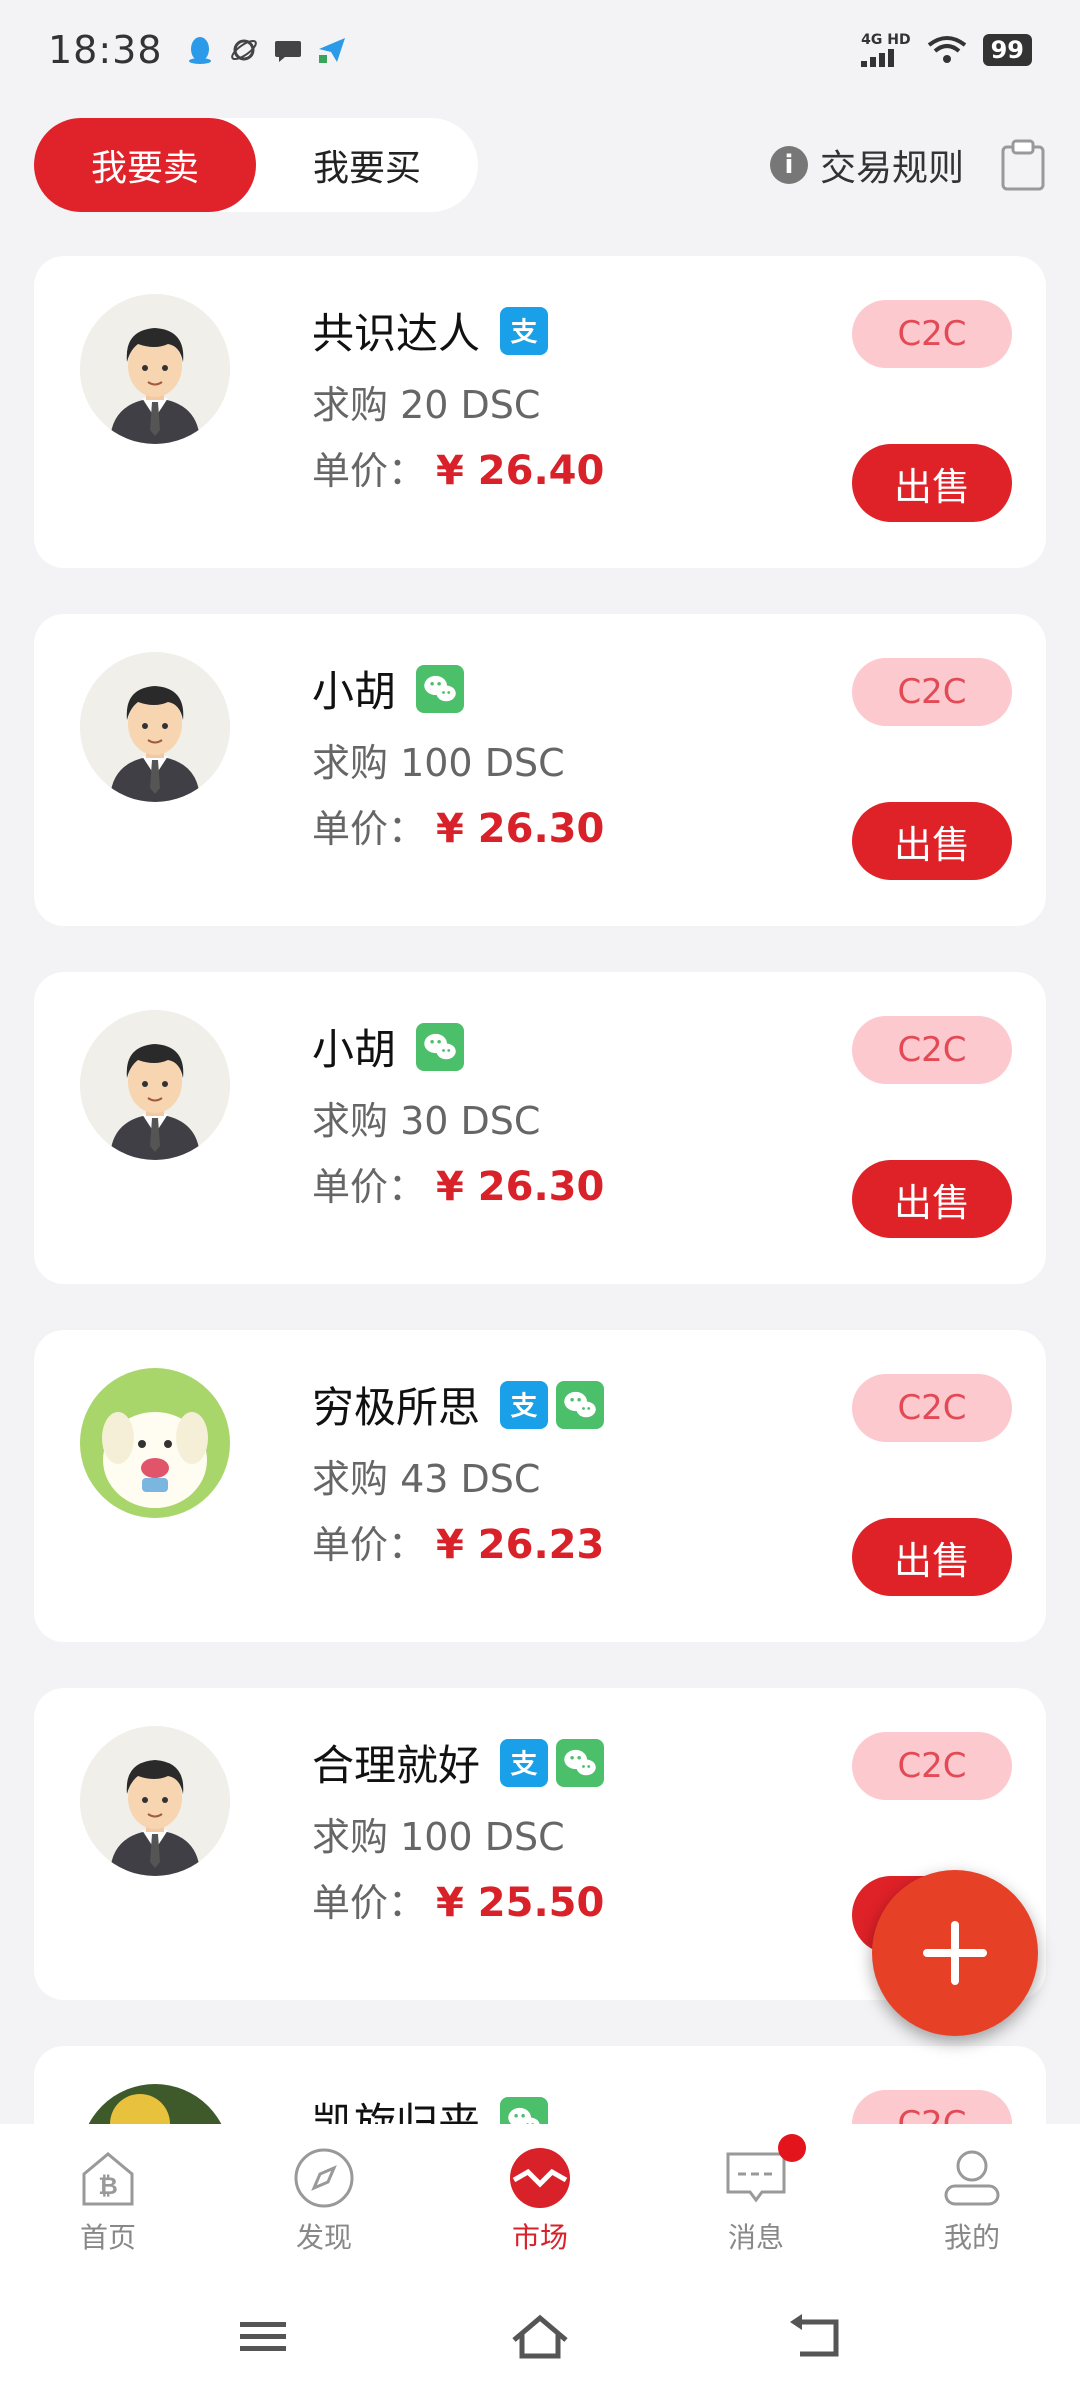 The height and width of the screenshot is (2400, 1080). What do you see at coordinates (354, 1049) in the screenshot?
I see `user-name: 小胡` at bounding box center [354, 1049].